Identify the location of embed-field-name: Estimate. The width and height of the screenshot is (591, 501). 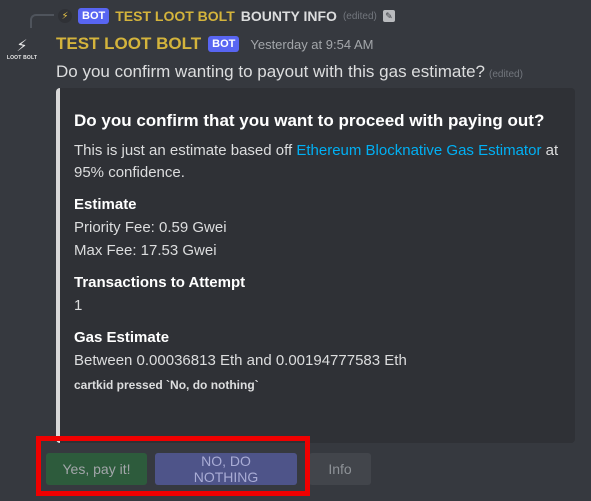
(105, 204).